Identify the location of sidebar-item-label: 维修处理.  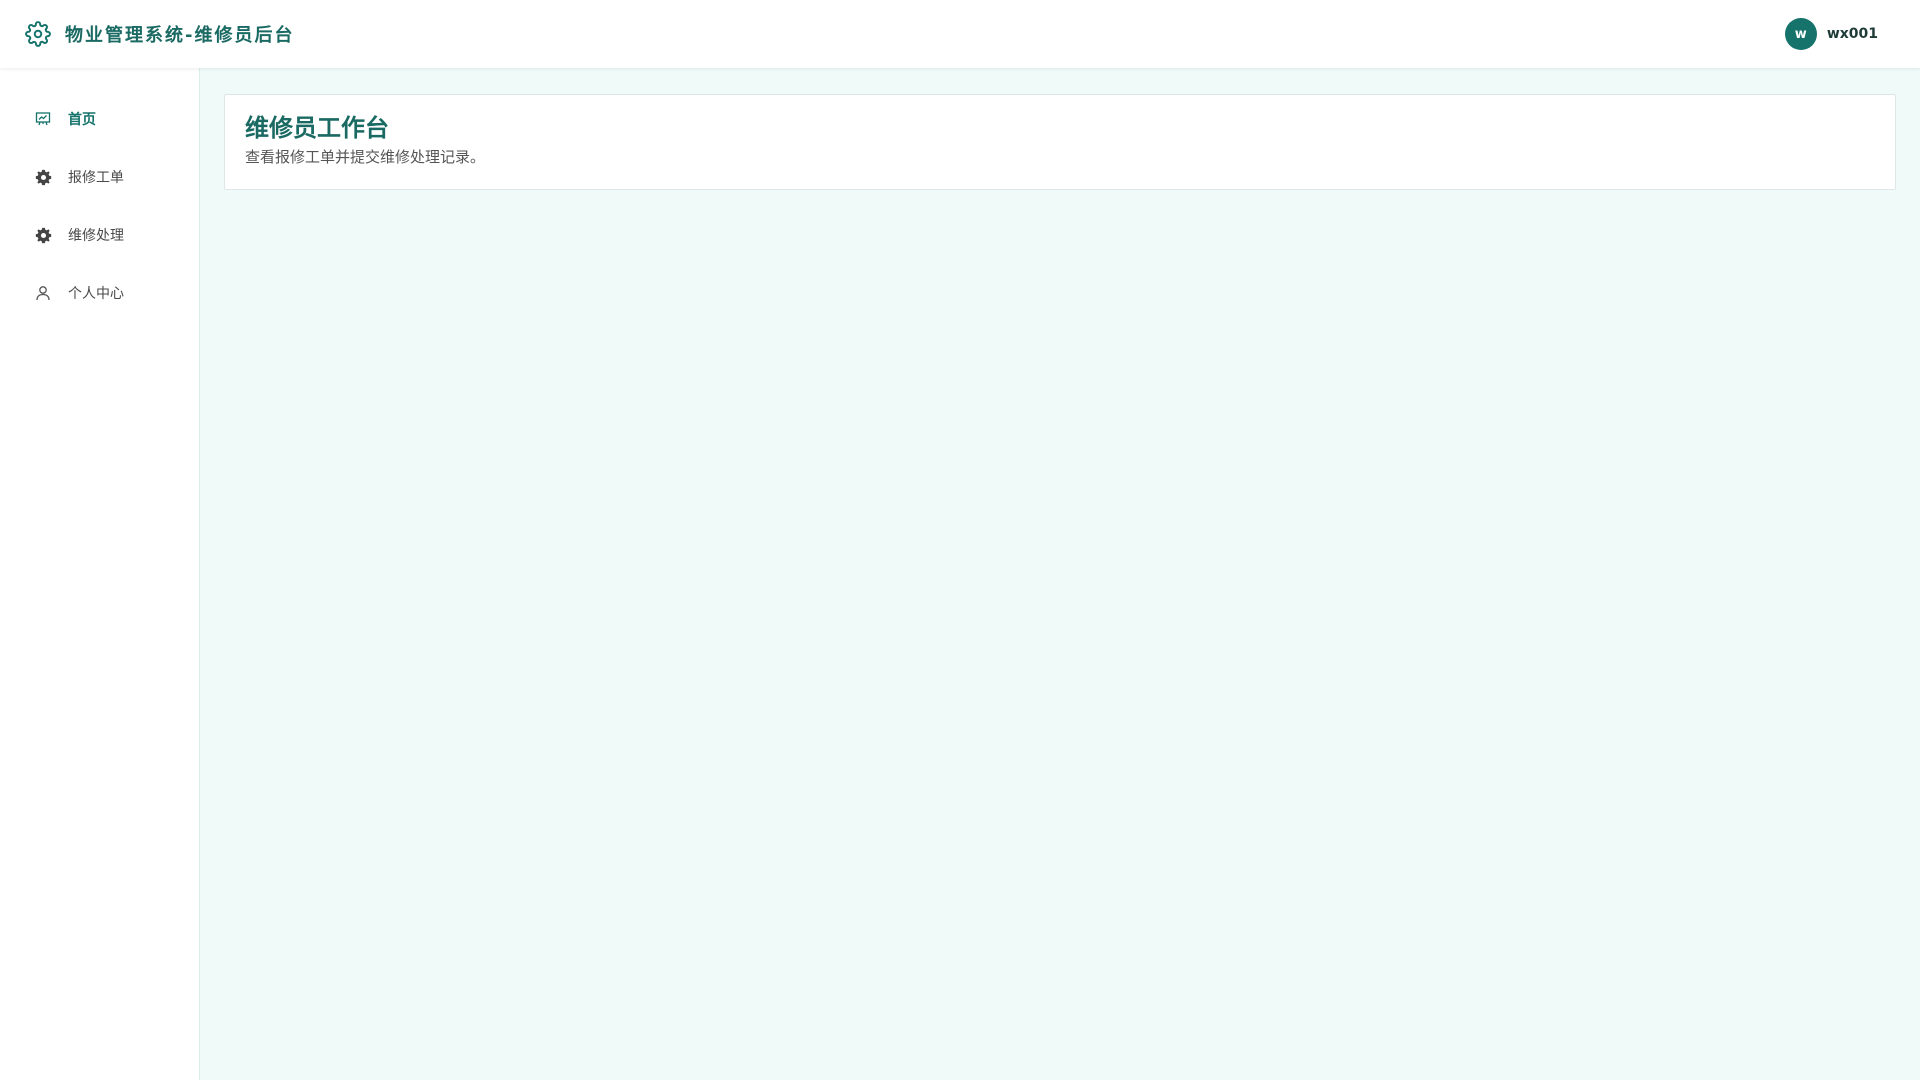
(96, 236).